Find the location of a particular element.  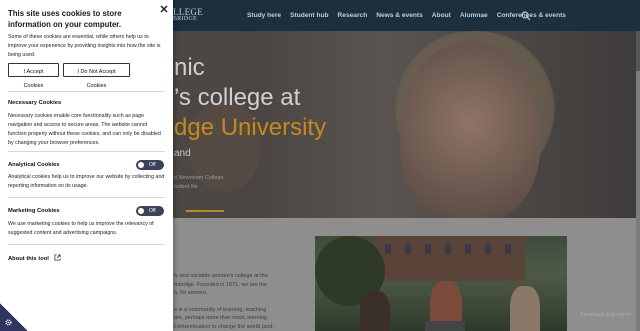

marketing-cookies-title: Marketing Cookies is located at coordinates (34, 211).